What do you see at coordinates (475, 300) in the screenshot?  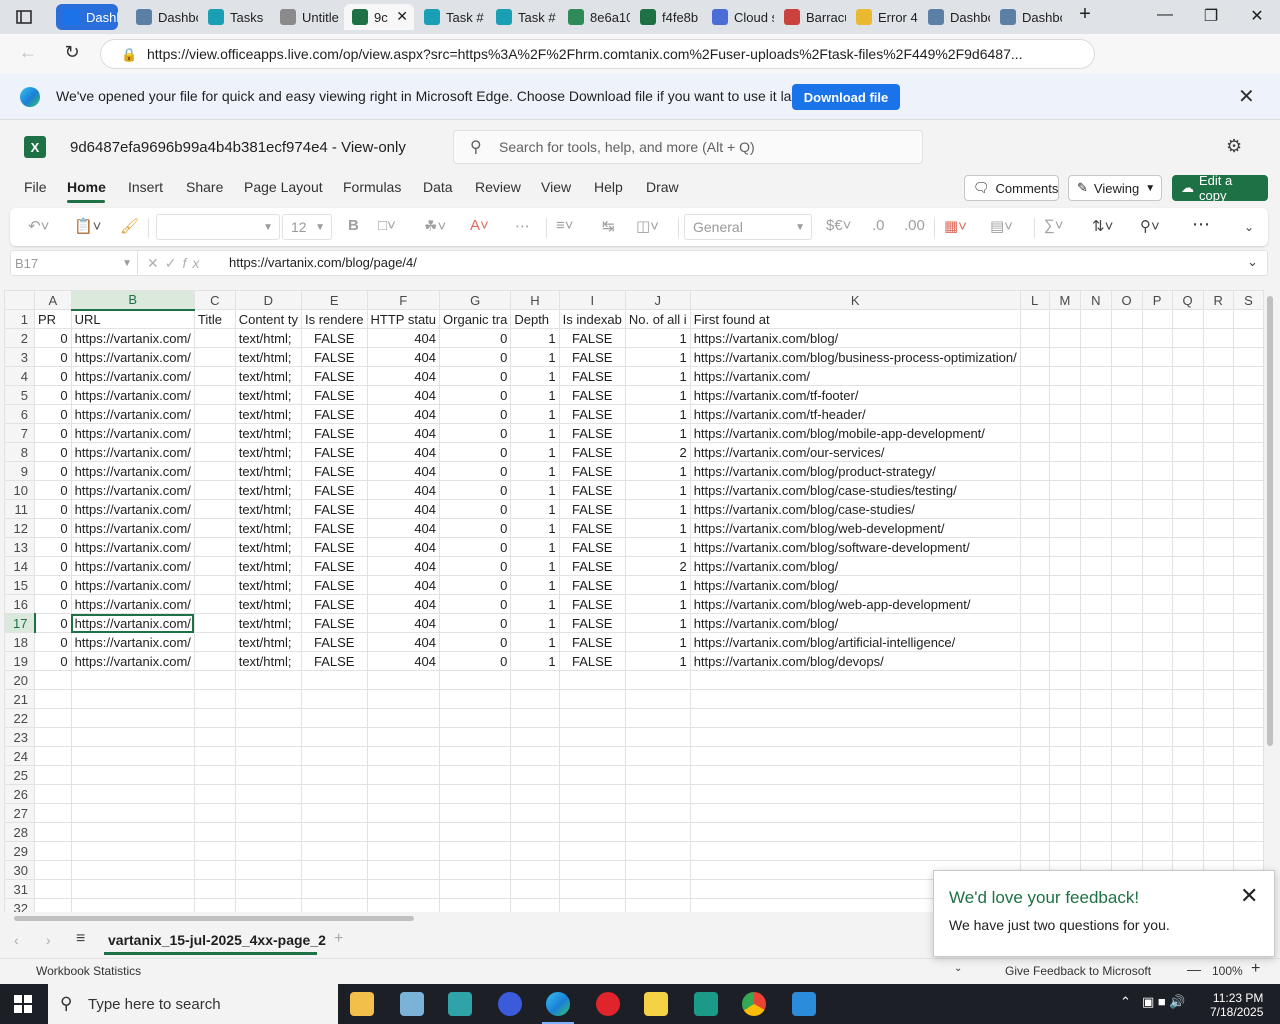 I see `column-header: G` at bounding box center [475, 300].